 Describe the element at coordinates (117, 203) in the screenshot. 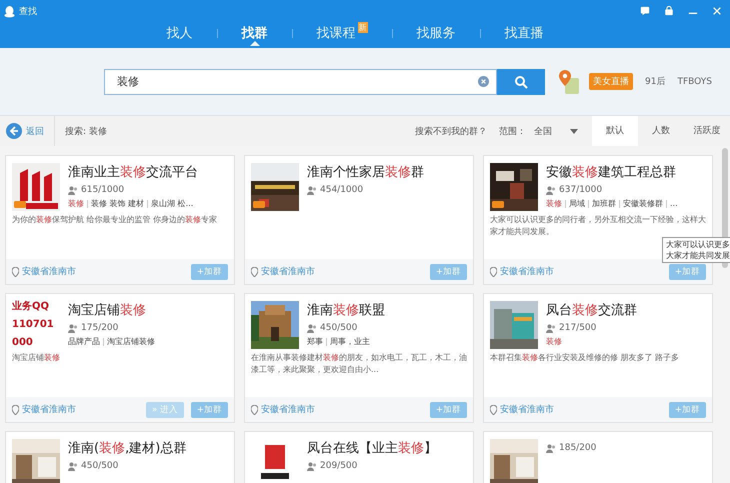

I see `group-tag: 装修 装饰 建材` at that location.